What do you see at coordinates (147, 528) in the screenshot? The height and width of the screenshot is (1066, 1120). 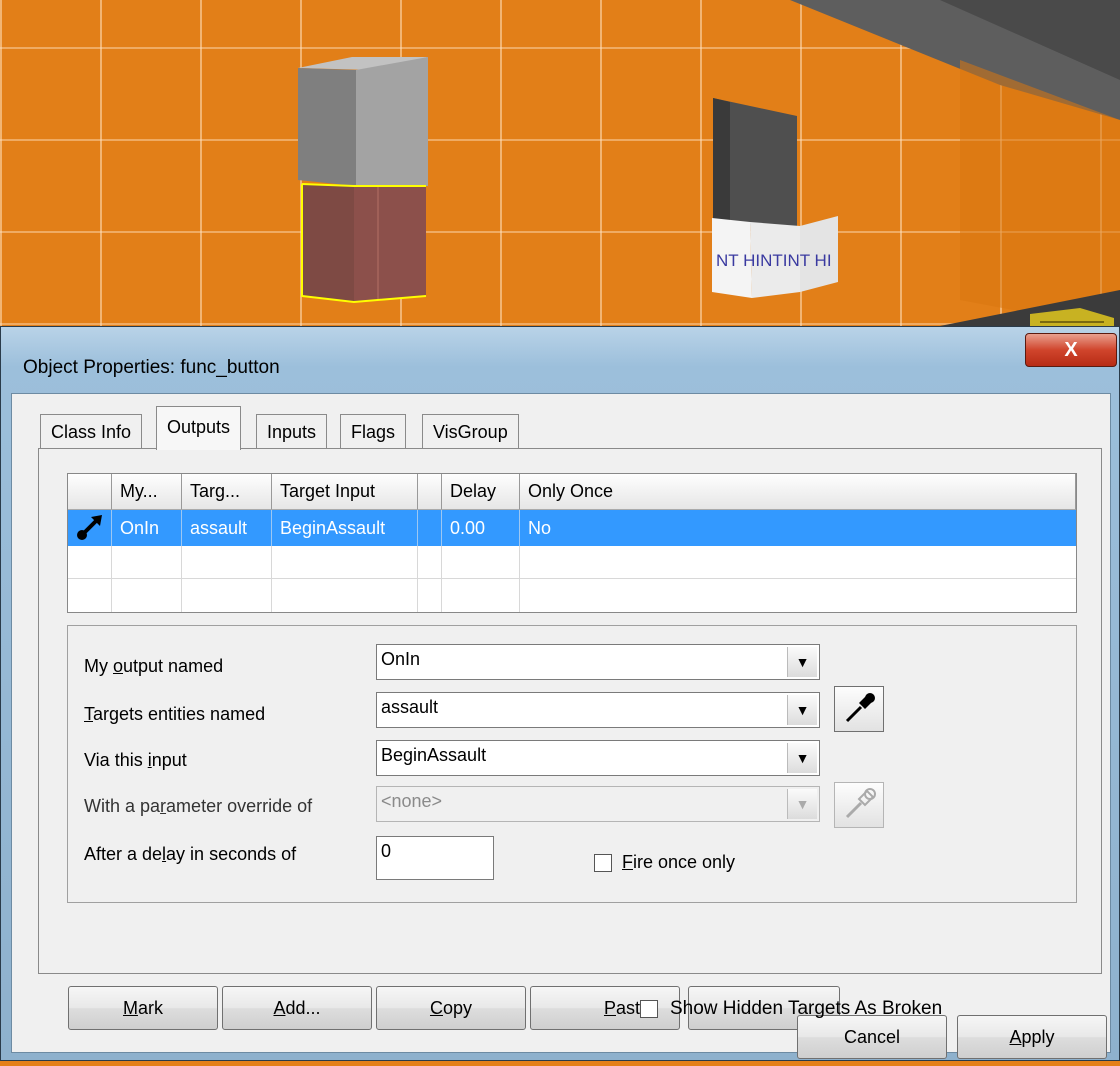 I see `cell-my-output: OnIn` at bounding box center [147, 528].